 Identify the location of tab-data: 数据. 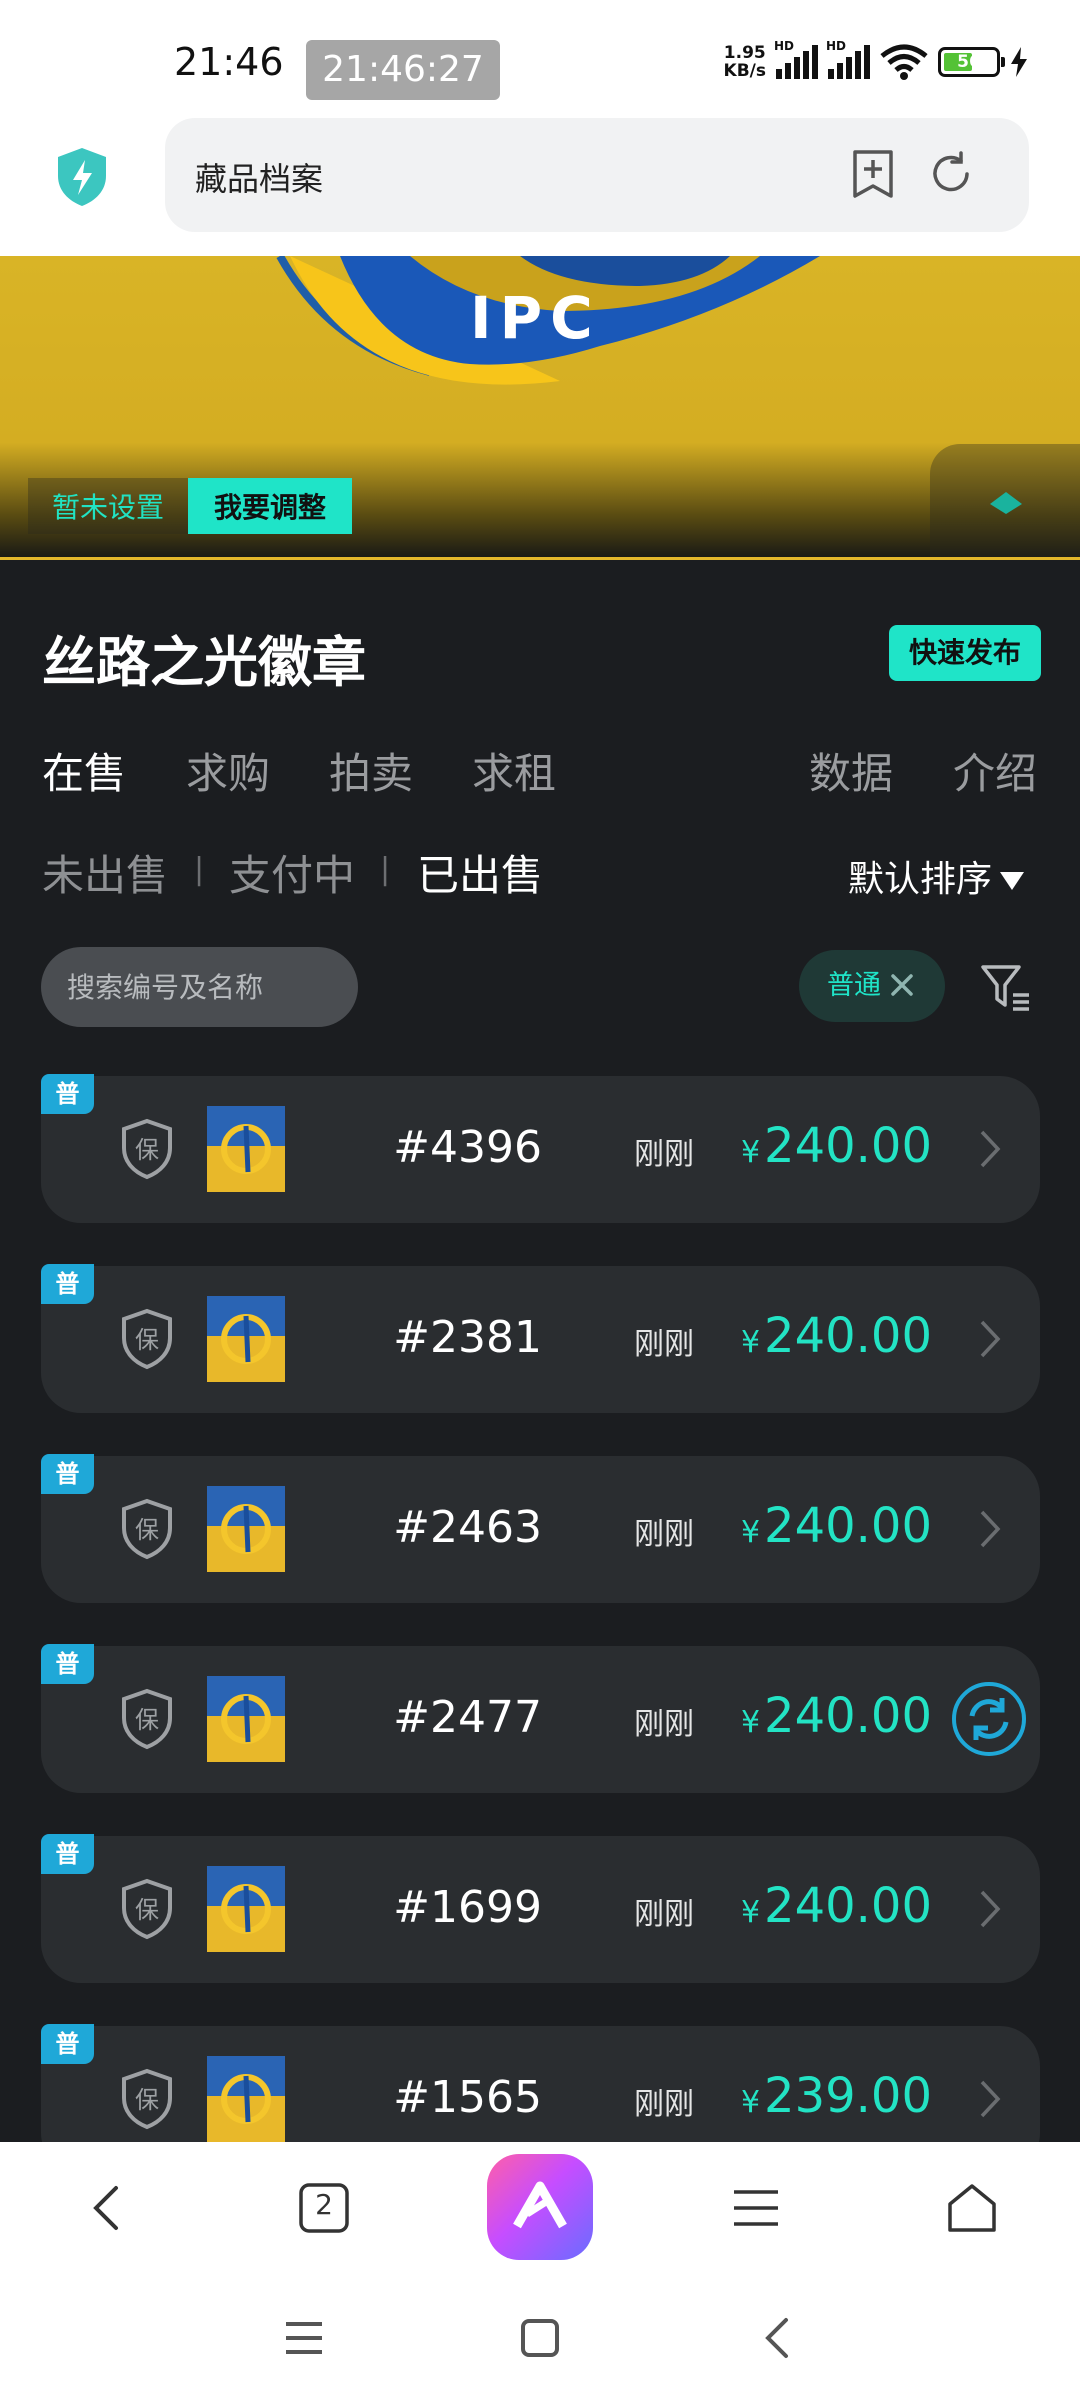
(851, 770).